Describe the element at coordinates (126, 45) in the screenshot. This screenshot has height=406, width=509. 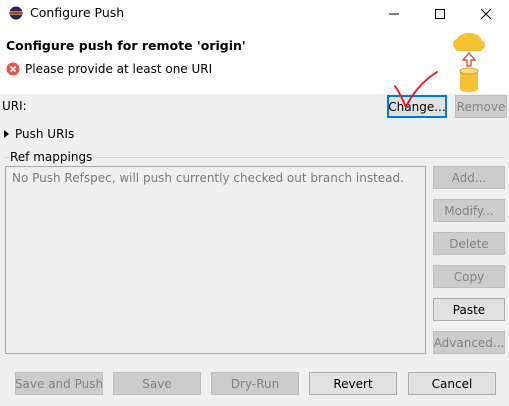
I see `dialog-title: Configure push for remote 'origin'` at that location.